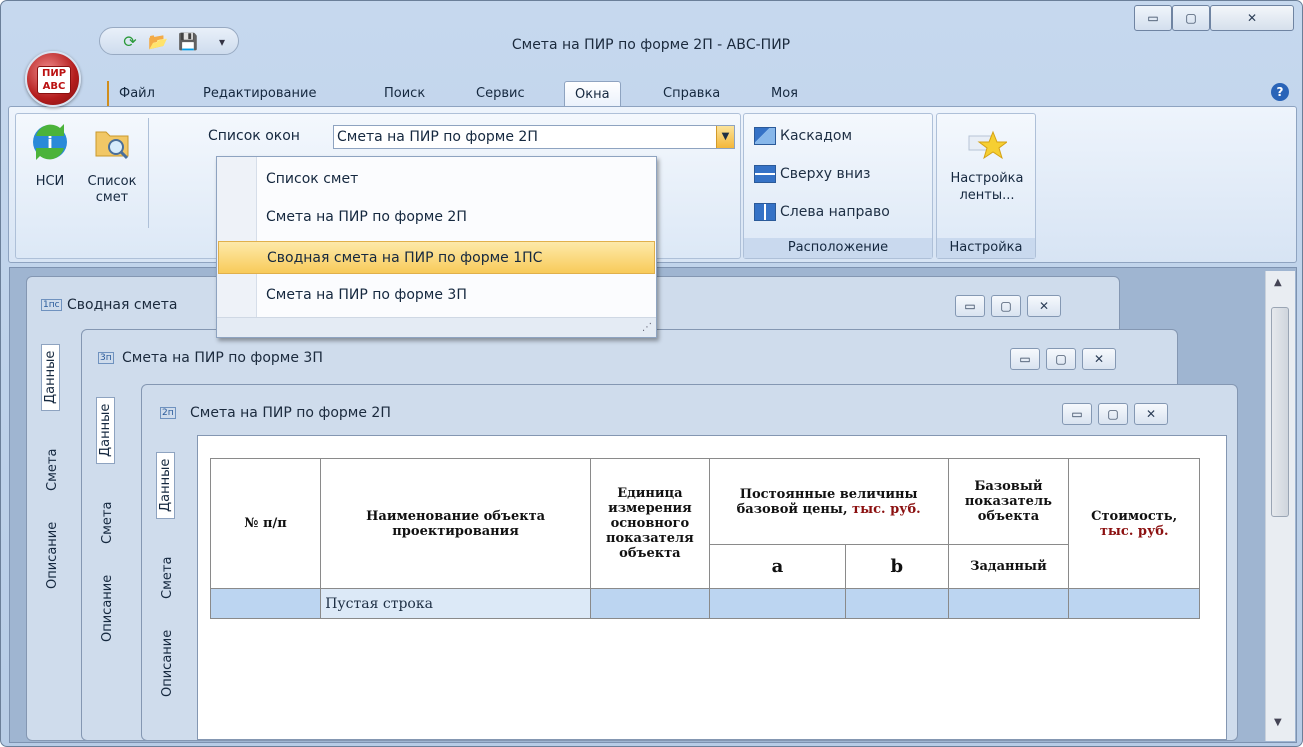  What do you see at coordinates (897, 603) in the screenshot?
I see `cell-b` at bounding box center [897, 603].